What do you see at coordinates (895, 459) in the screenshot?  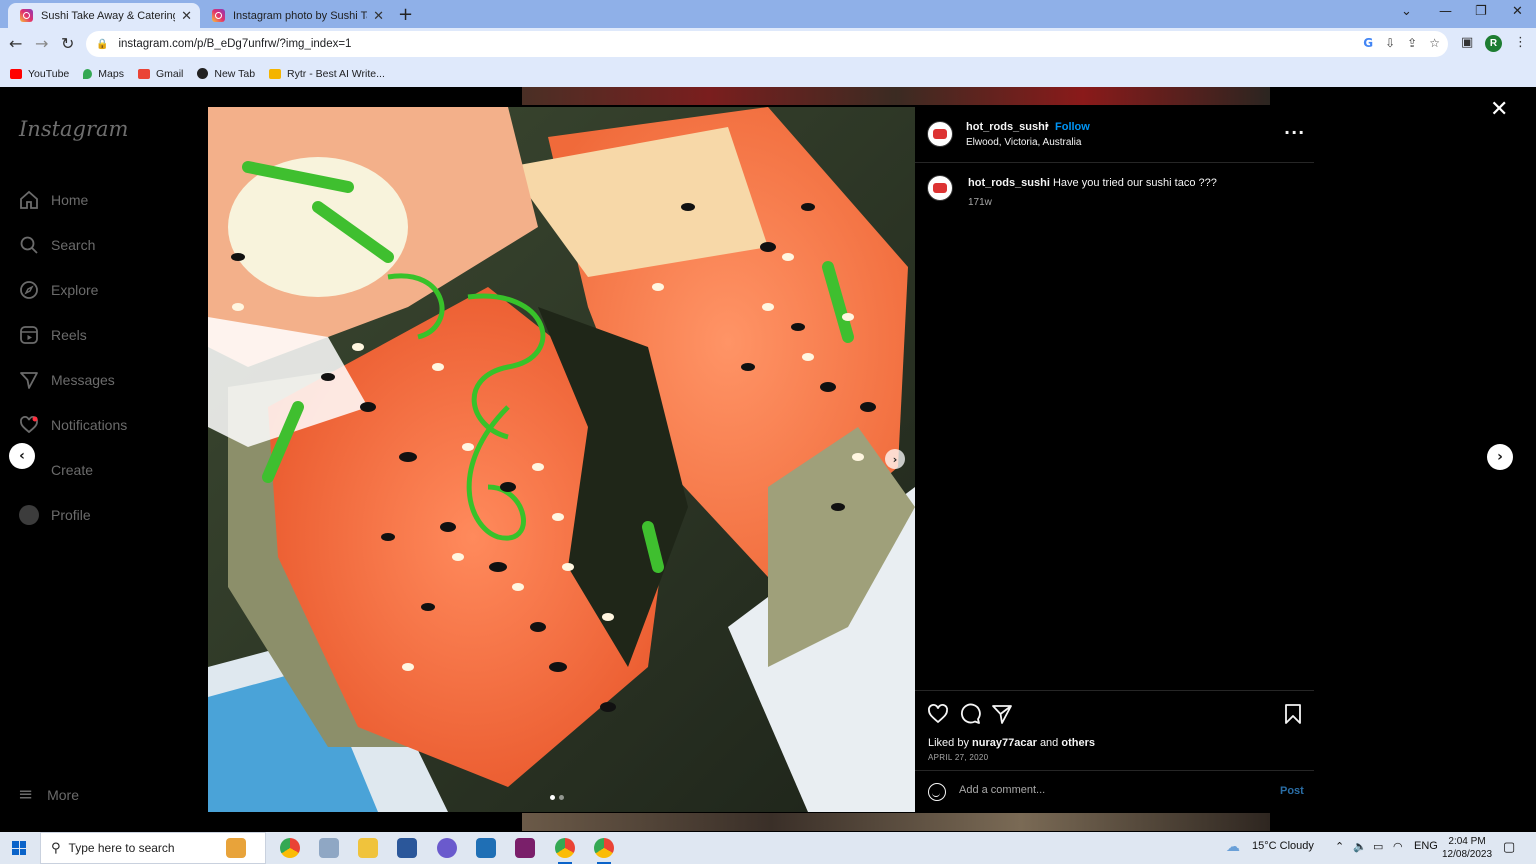 I see `next-image-button: ›` at bounding box center [895, 459].